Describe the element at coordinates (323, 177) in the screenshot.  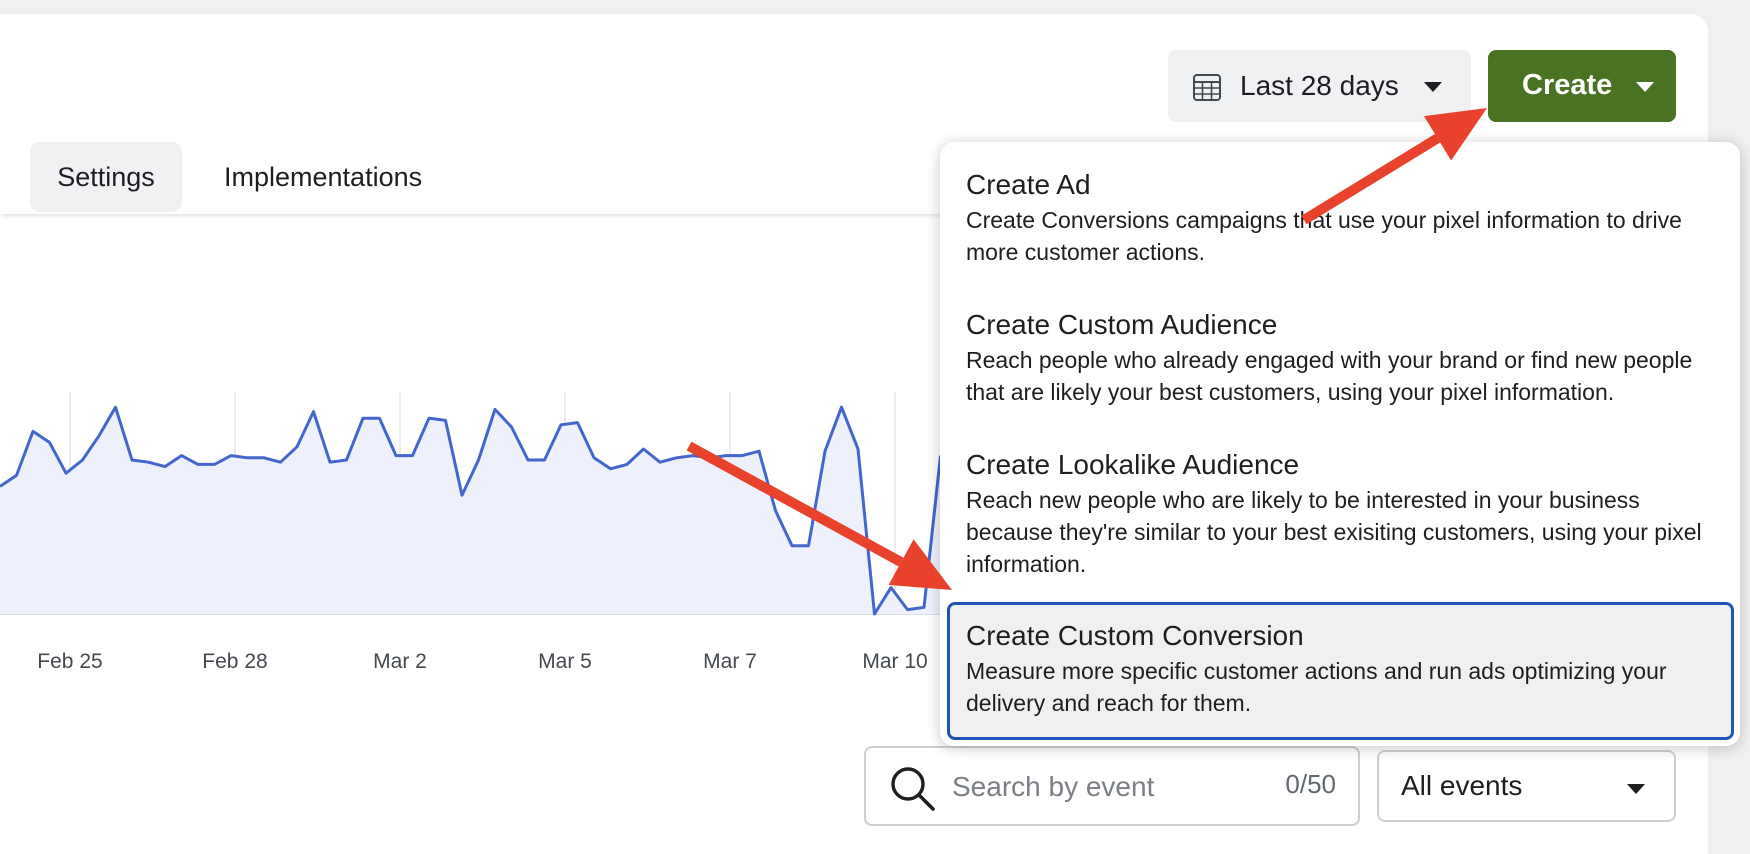
I see `tab-implementations: Implementations` at that location.